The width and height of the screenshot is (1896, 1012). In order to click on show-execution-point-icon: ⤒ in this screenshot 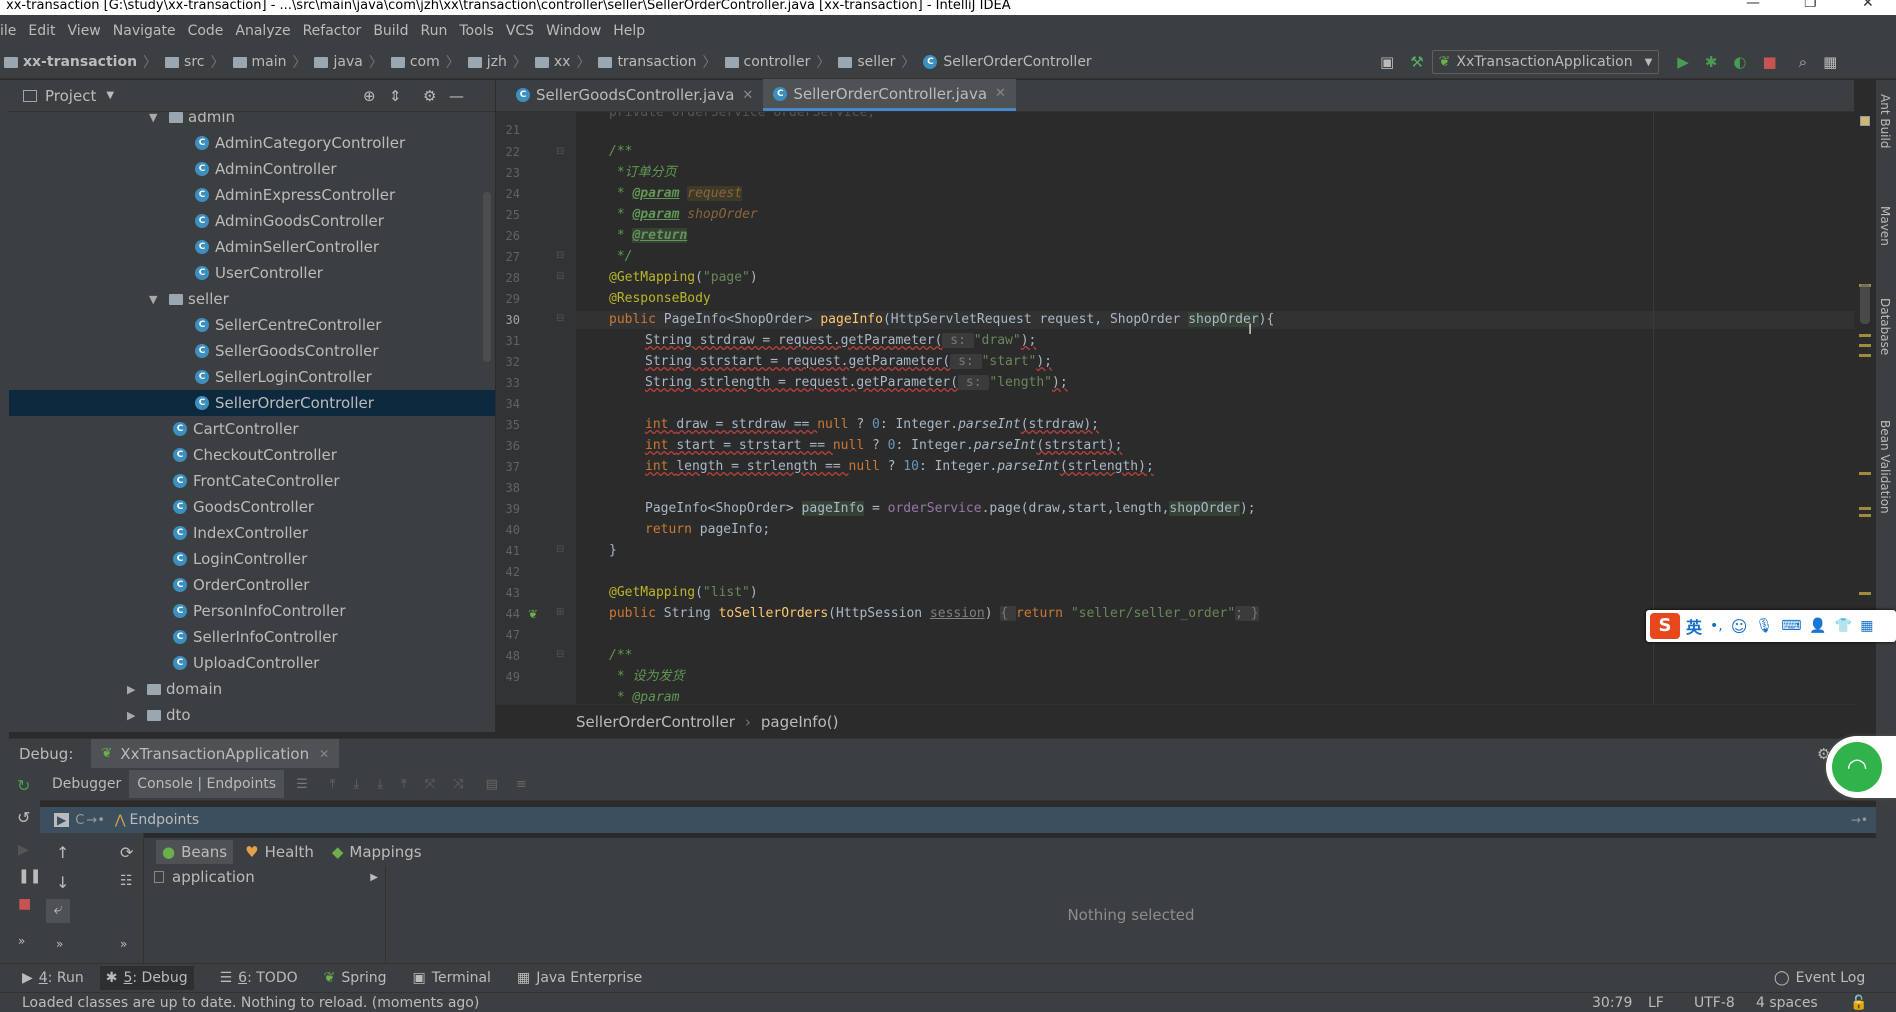, I will do `click(333, 784)`.